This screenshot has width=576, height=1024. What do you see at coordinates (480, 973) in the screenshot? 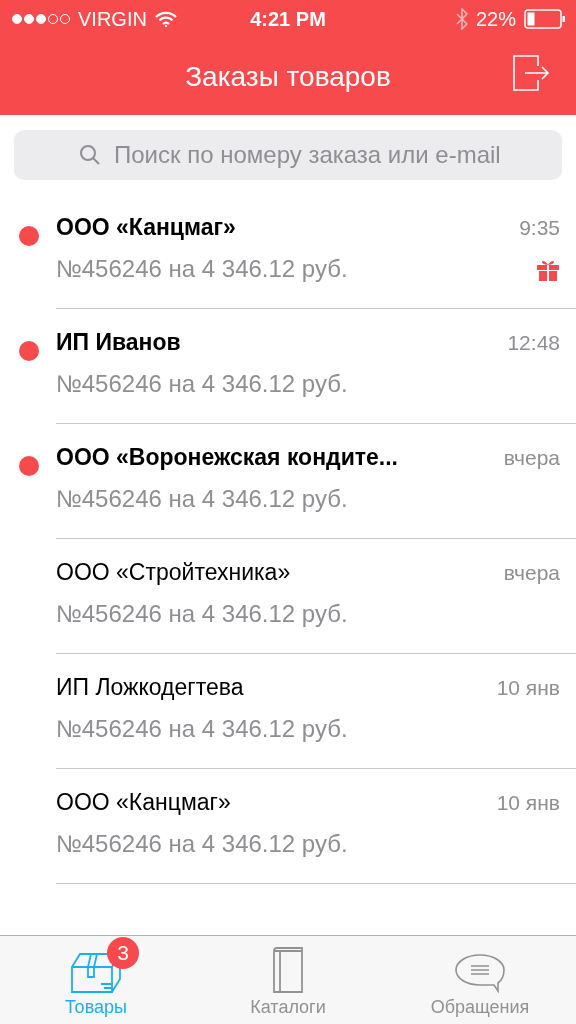
I see `chat-icon` at bounding box center [480, 973].